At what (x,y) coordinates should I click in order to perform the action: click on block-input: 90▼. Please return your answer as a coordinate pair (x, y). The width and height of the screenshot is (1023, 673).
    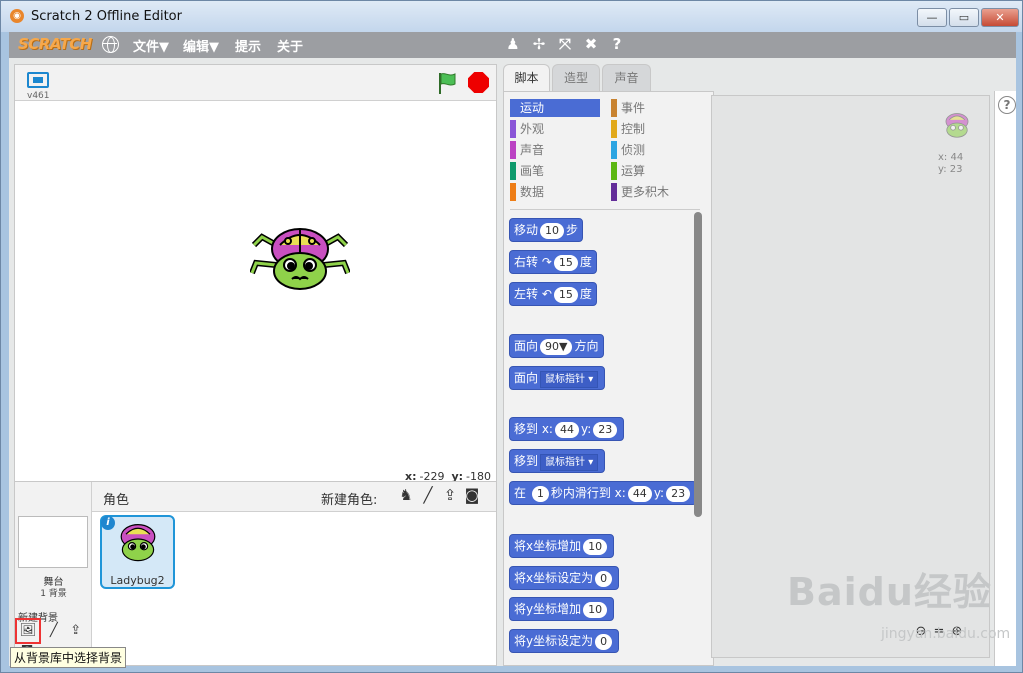
    Looking at the image, I should click on (556, 347).